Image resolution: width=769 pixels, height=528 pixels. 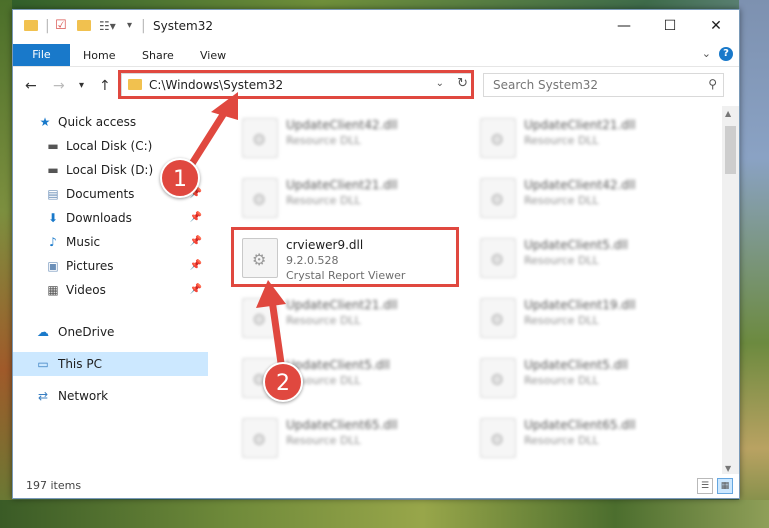 I want to click on address-bar-highlight, so click(x=296, y=84).